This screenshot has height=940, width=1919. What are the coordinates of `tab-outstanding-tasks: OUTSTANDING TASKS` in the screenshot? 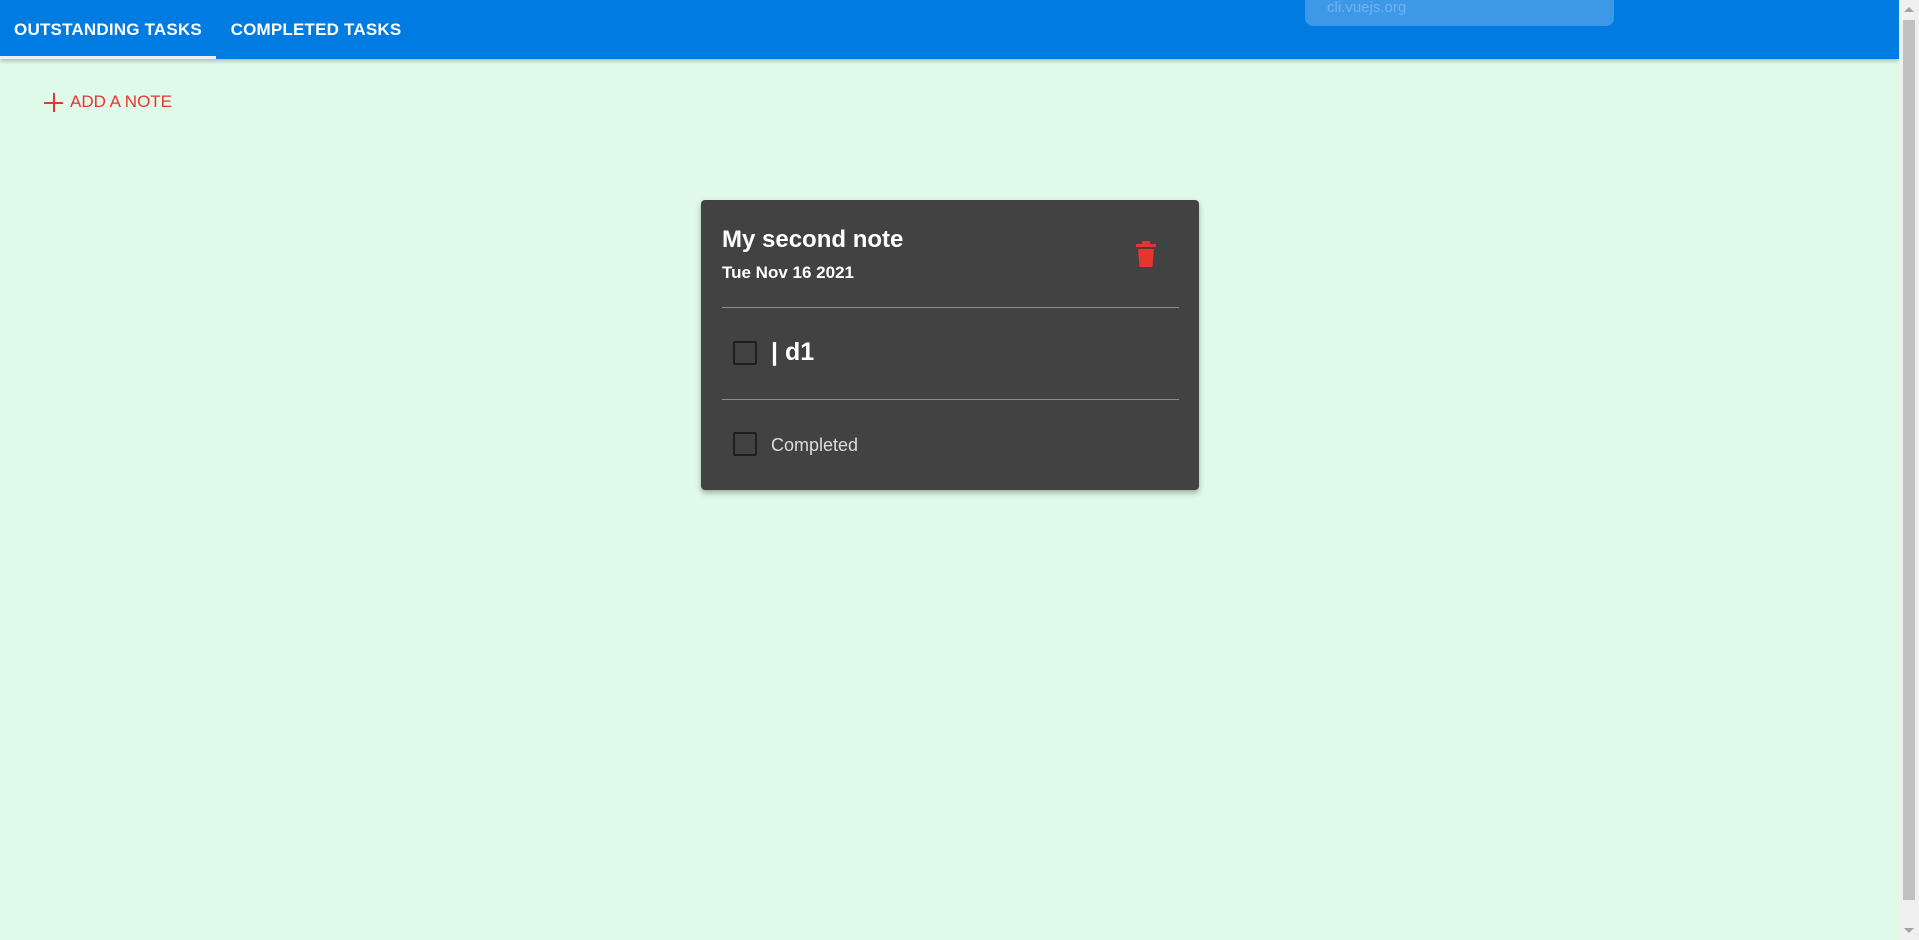 It's located at (108, 29).